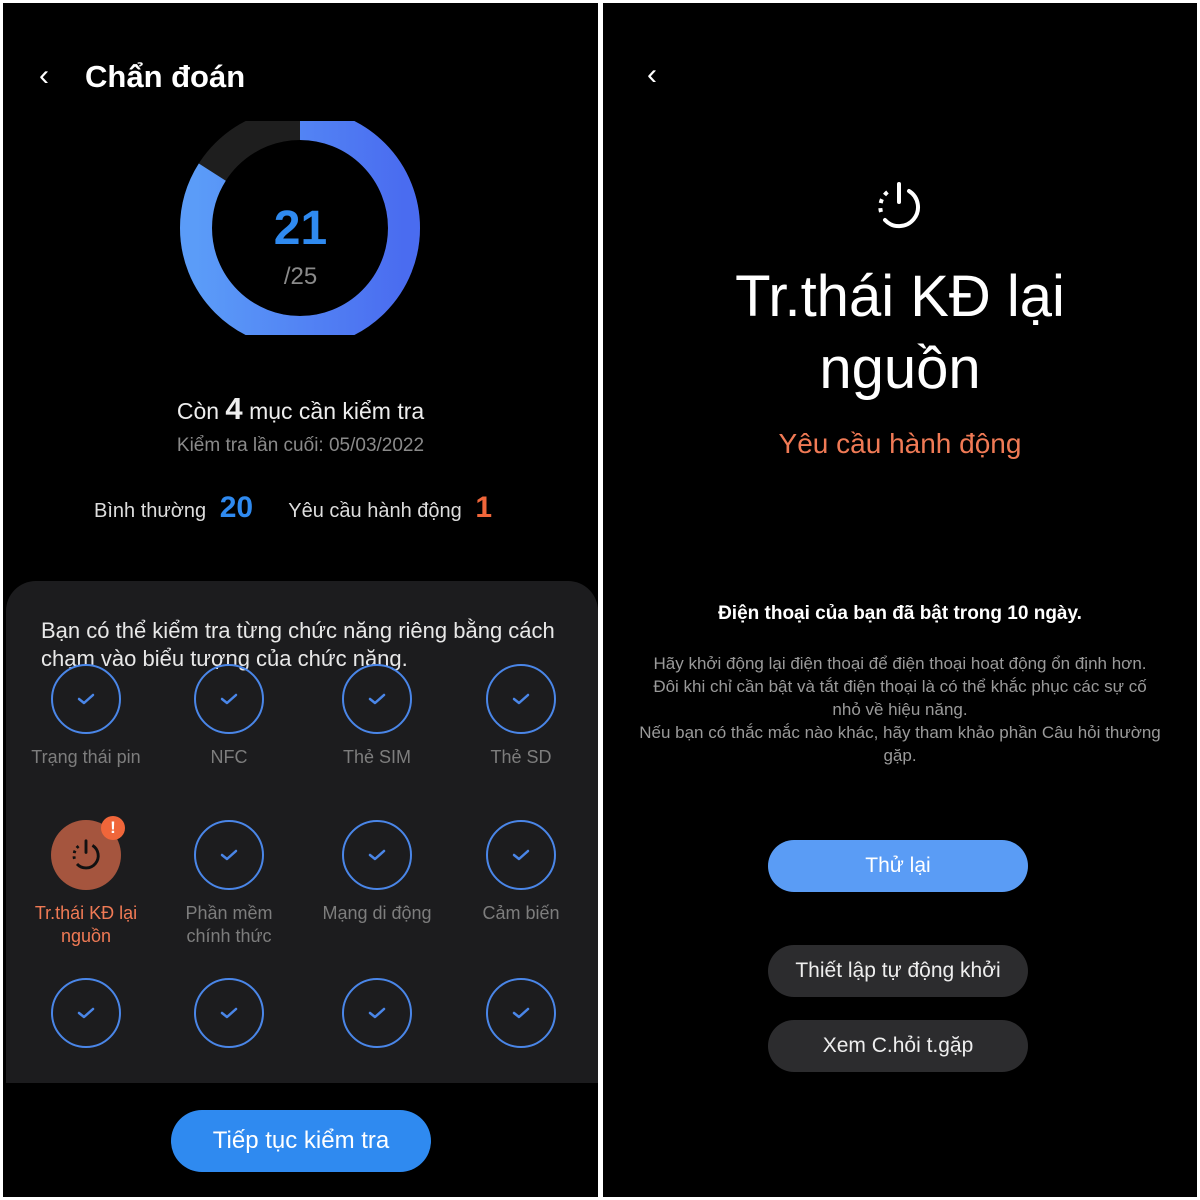  What do you see at coordinates (165, 76) in the screenshot?
I see `page-title: Chẩn đoán` at bounding box center [165, 76].